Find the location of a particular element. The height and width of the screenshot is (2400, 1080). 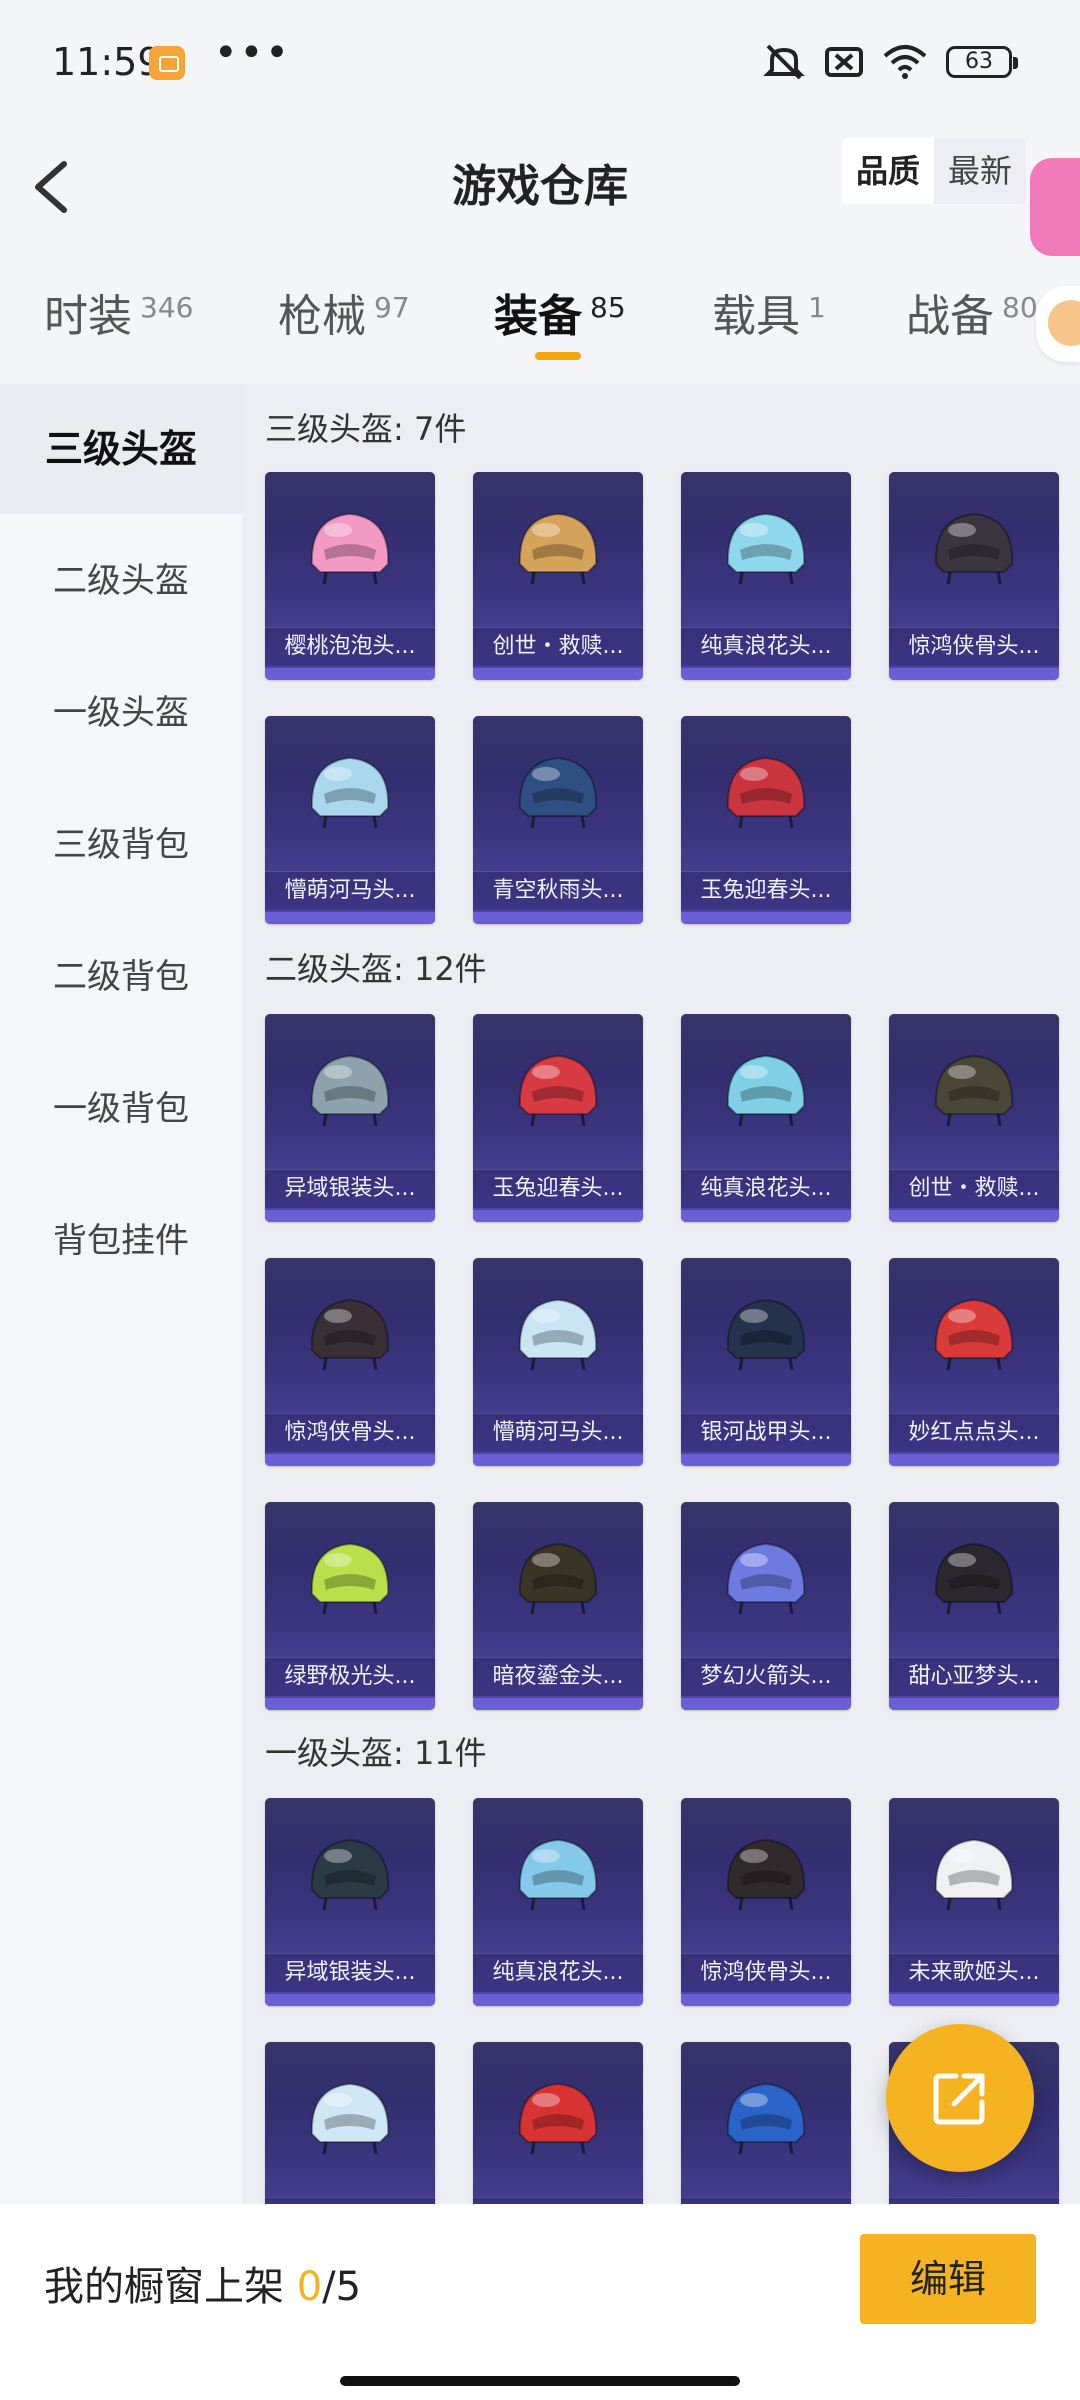

sidebar-item-level3-backpack: 三级背包 is located at coordinates (121, 845).